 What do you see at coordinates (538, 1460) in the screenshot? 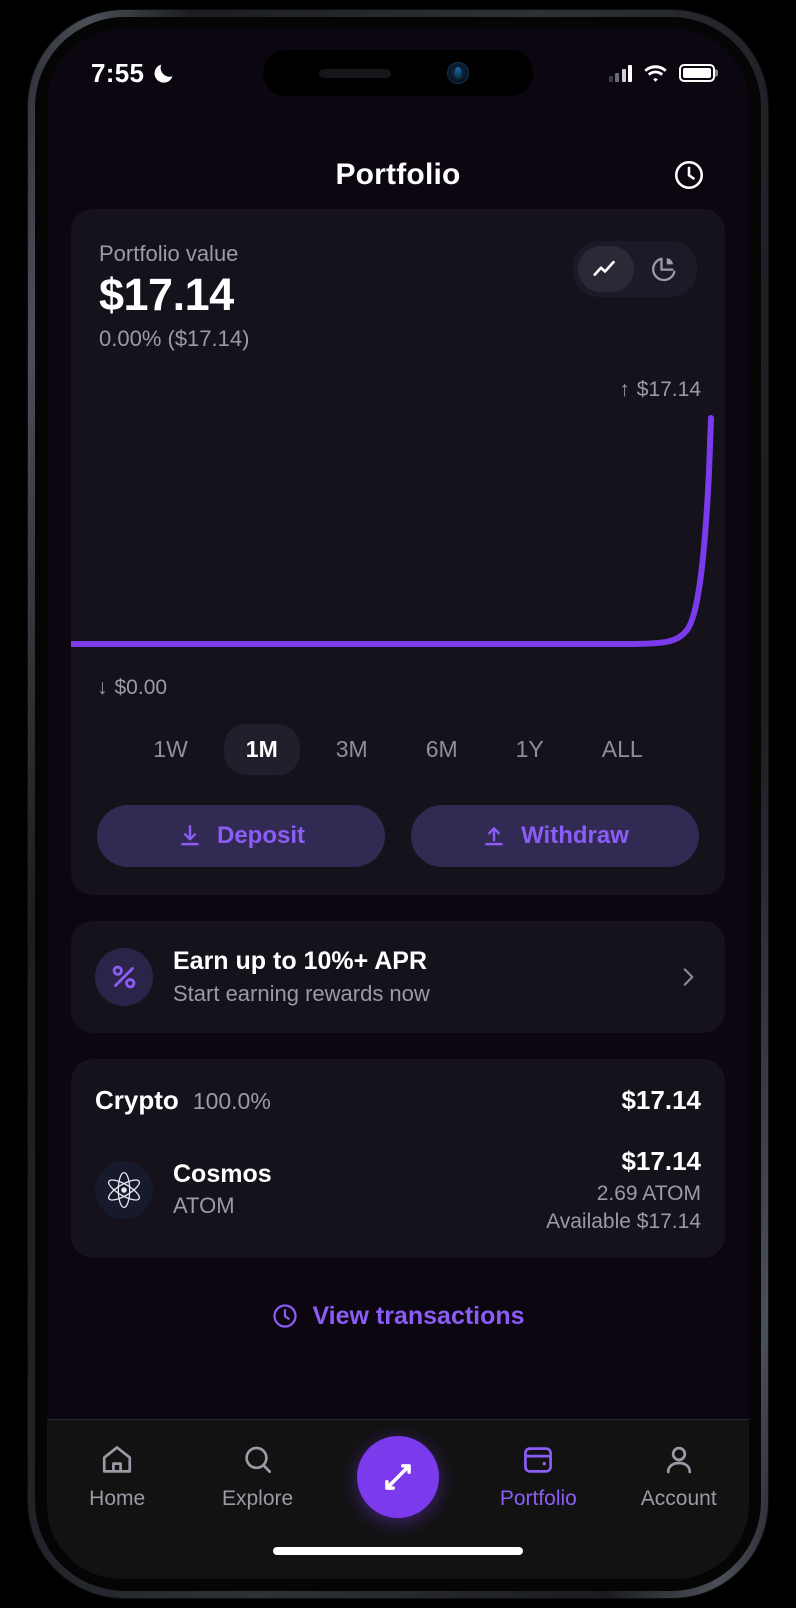
I see `wallet-icon` at bounding box center [538, 1460].